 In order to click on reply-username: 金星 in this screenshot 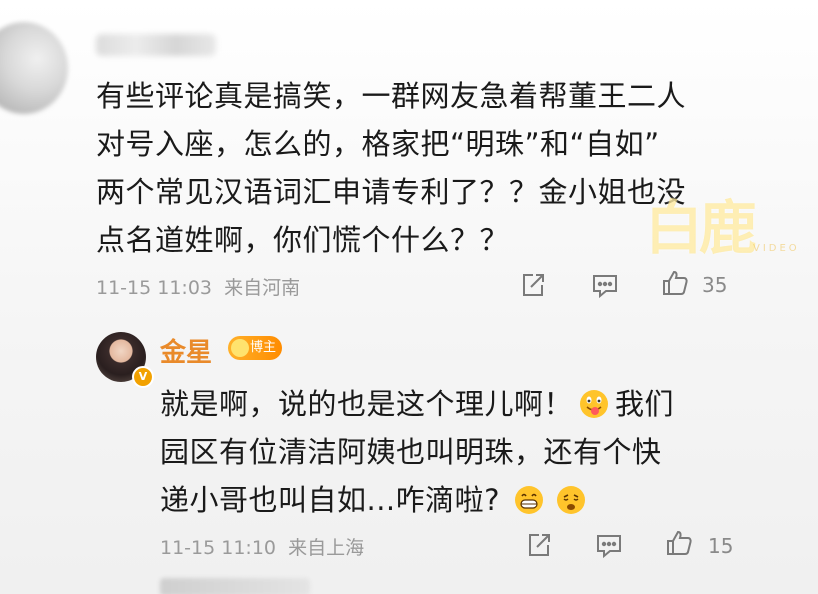, I will do `click(186, 350)`.